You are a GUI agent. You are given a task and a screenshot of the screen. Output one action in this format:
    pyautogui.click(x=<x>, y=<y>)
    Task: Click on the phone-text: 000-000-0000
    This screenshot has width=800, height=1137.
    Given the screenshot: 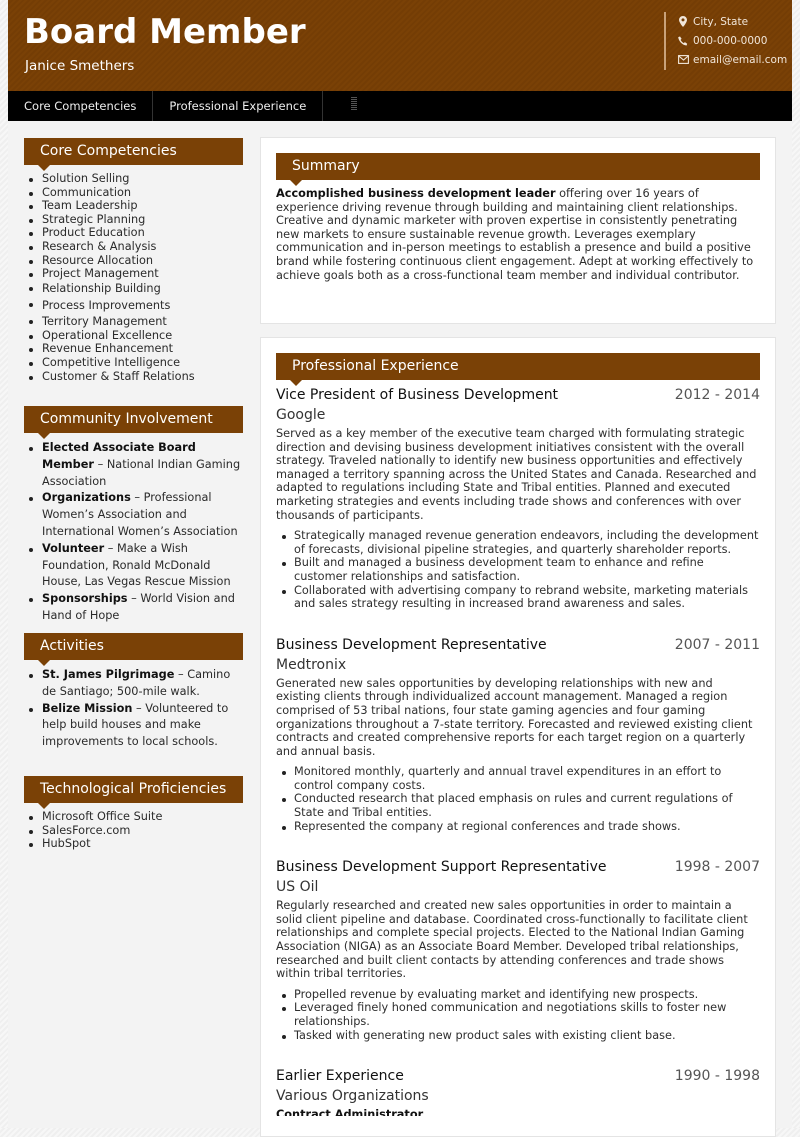 What is the action you would take?
    pyautogui.click(x=730, y=40)
    